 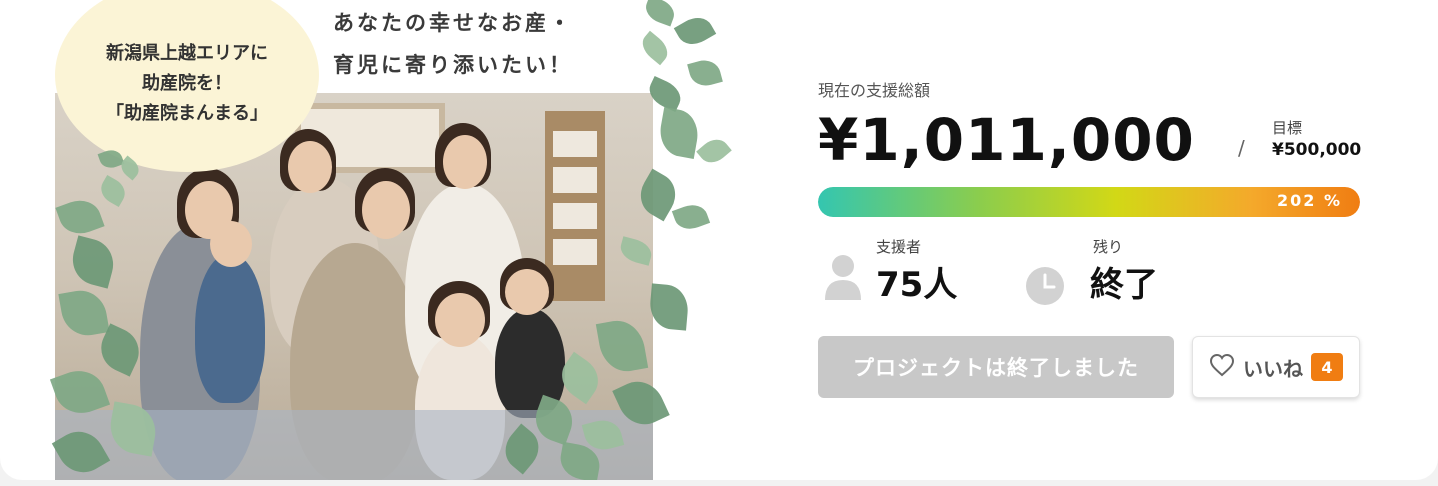 I want to click on total-label: 現在の支援総額, so click(x=874, y=90).